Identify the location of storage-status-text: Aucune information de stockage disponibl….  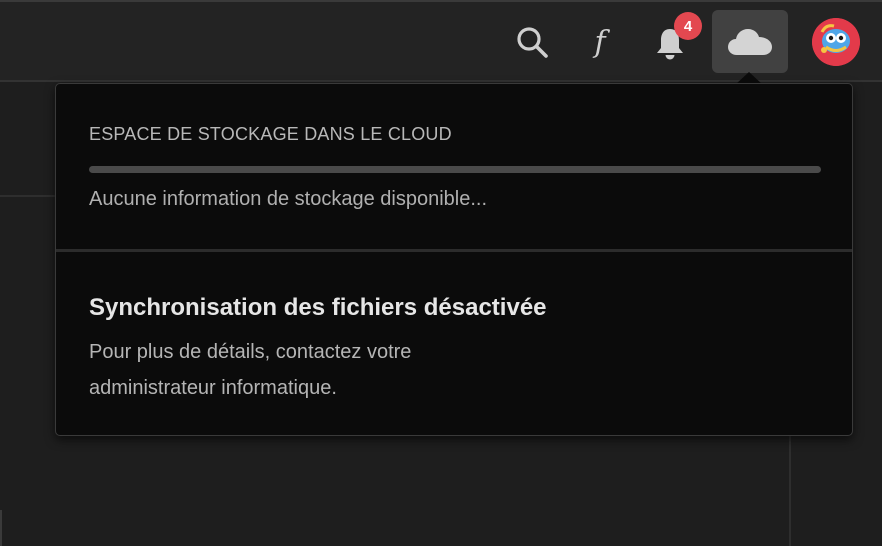
(288, 199).